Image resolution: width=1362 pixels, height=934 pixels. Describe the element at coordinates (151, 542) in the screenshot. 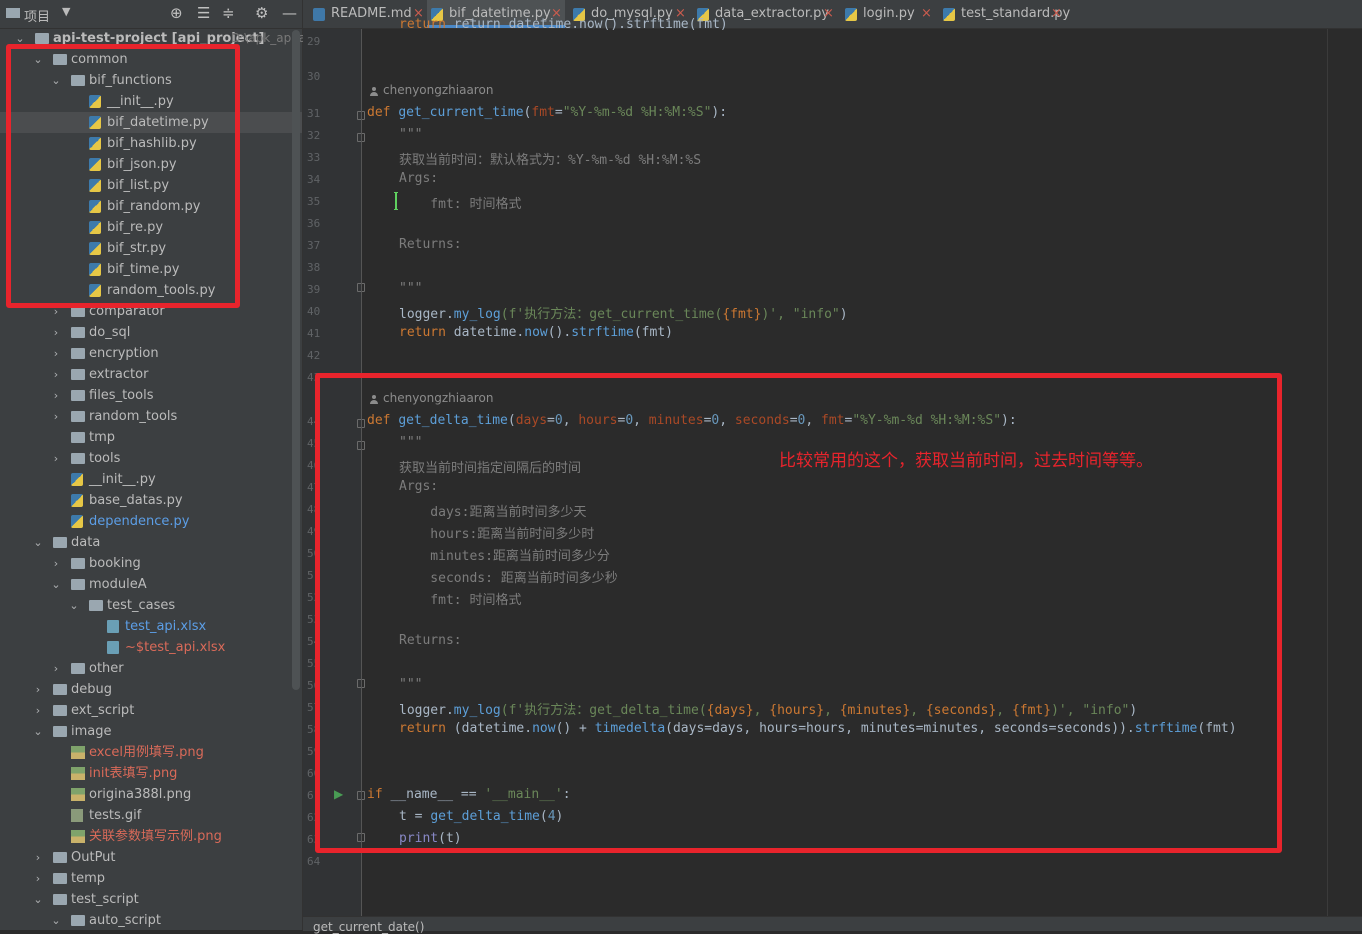

I see `tree-folder: ⌄ data` at that location.